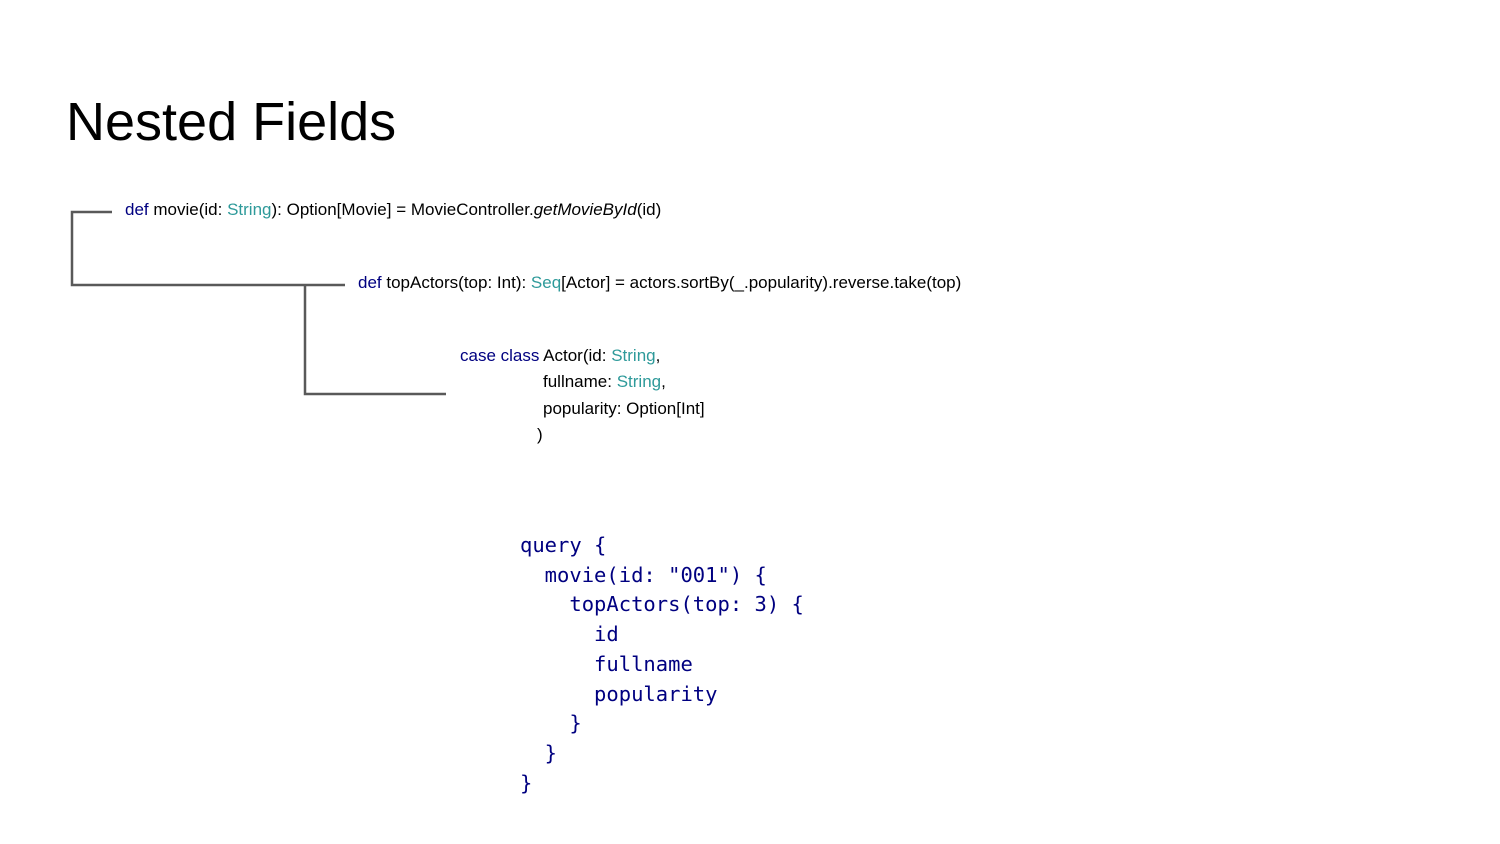 This screenshot has height=844, width=1500. What do you see at coordinates (643, 574) in the screenshot?
I see `graphql-query-line: movie(id: "001") {` at bounding box center [643, 574].